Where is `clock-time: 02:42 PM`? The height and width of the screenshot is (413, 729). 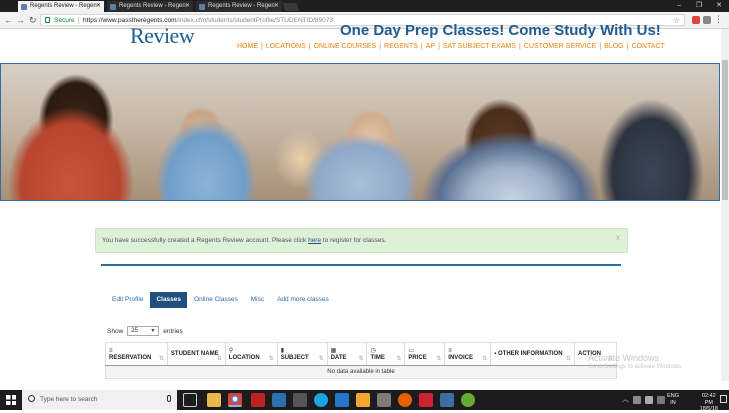
clock-time: 02:42 PM is located at coordinates (708, 399).